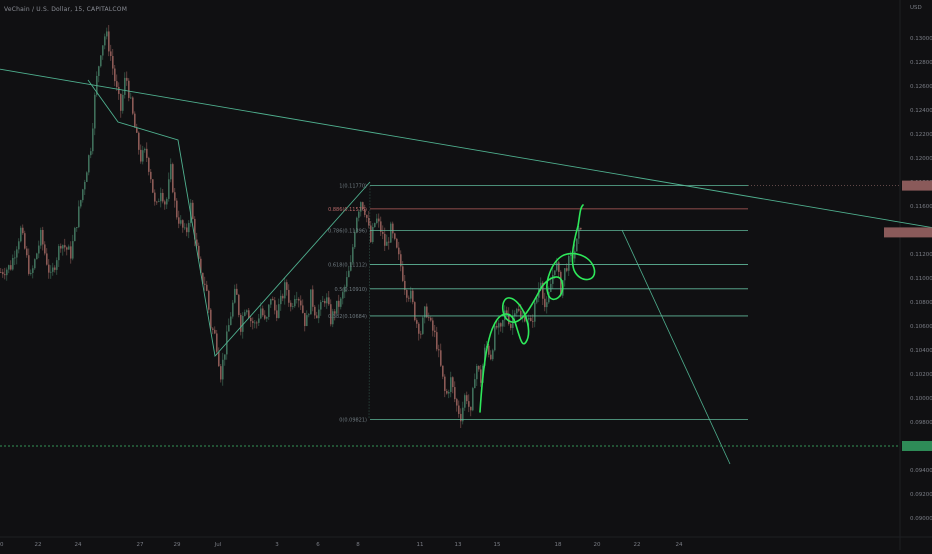 Image resolution: width=932 pixels, height=554 pixels. Describe the element at coordinates (637, 545) in the screenshot. I see `x-tick-label: 22` at that location.